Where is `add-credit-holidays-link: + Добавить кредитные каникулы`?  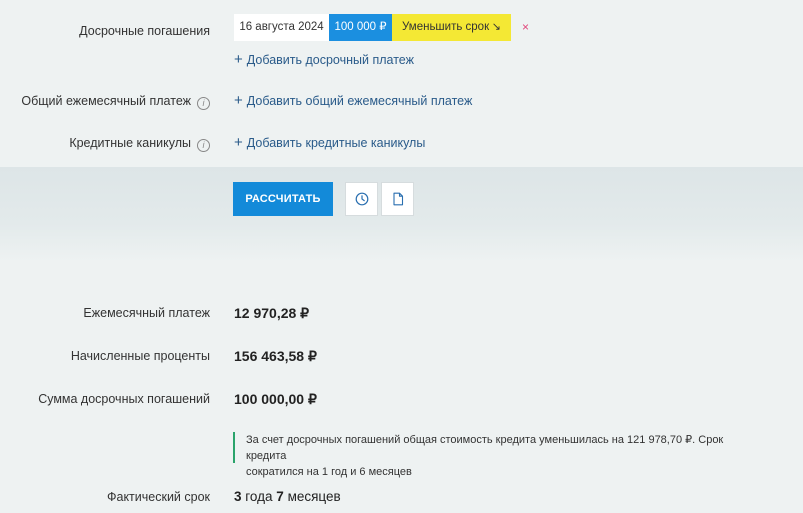
add-credit-holidays-link: + Добавить кредитные каникулы is located at coordinates (329, 143).